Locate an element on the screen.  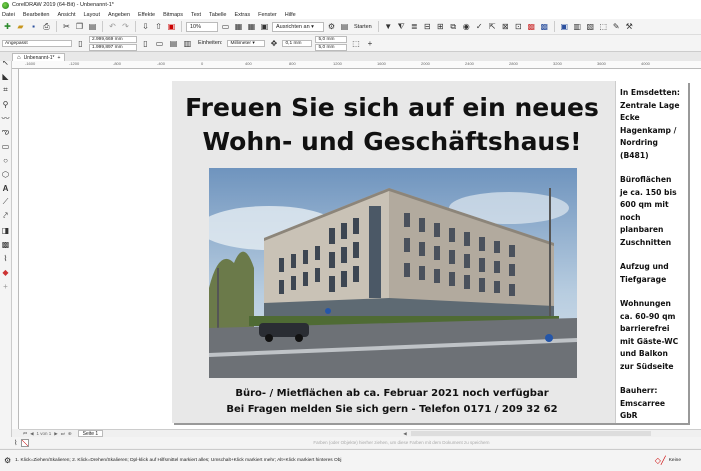
prev-page-icon: ◀ is located at coordinates (31, 434).